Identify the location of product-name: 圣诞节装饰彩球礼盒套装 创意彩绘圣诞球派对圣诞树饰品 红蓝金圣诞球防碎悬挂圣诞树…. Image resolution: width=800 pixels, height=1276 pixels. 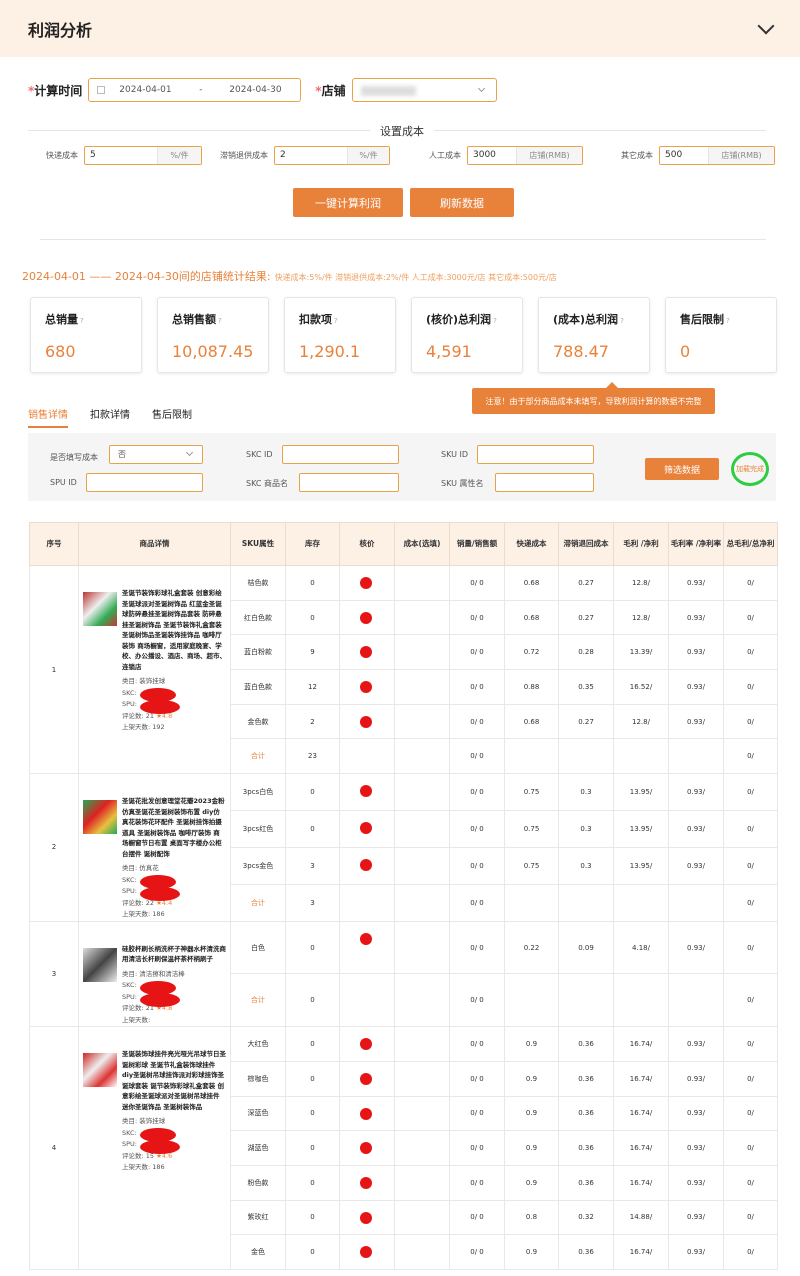
(174, 630).